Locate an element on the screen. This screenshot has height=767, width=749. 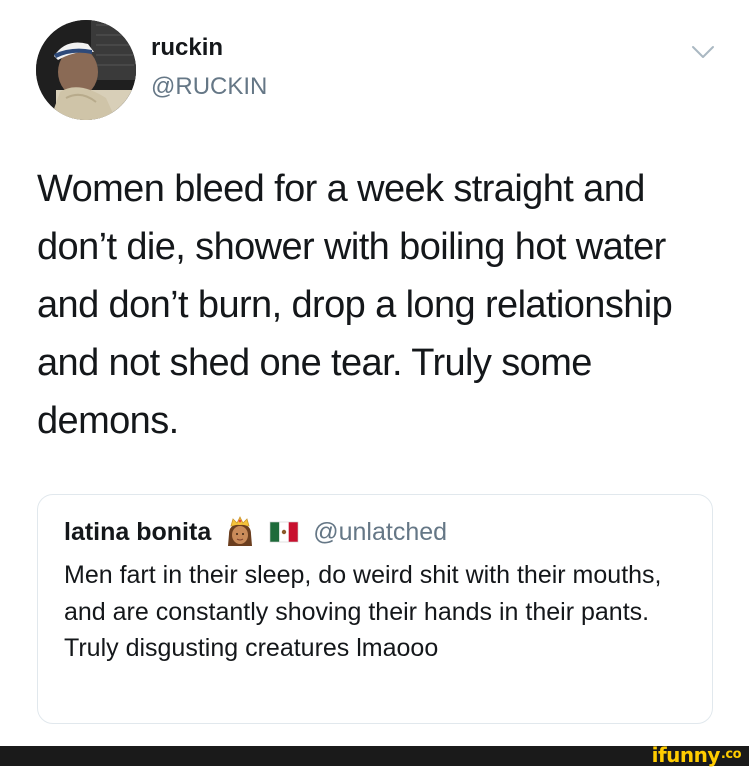
avatar-photo is located at coordinates (86, 70).